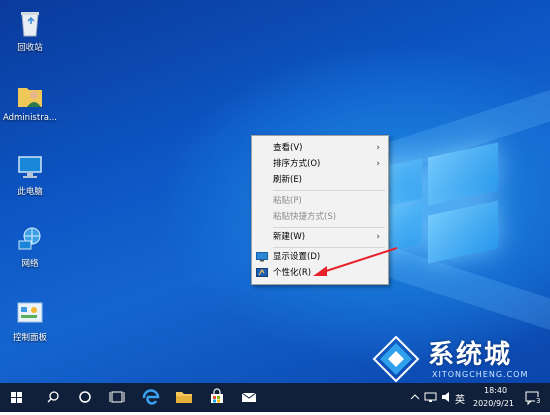  I want to click on menu-item-new: 新建(W) ›, so click(320, 237).